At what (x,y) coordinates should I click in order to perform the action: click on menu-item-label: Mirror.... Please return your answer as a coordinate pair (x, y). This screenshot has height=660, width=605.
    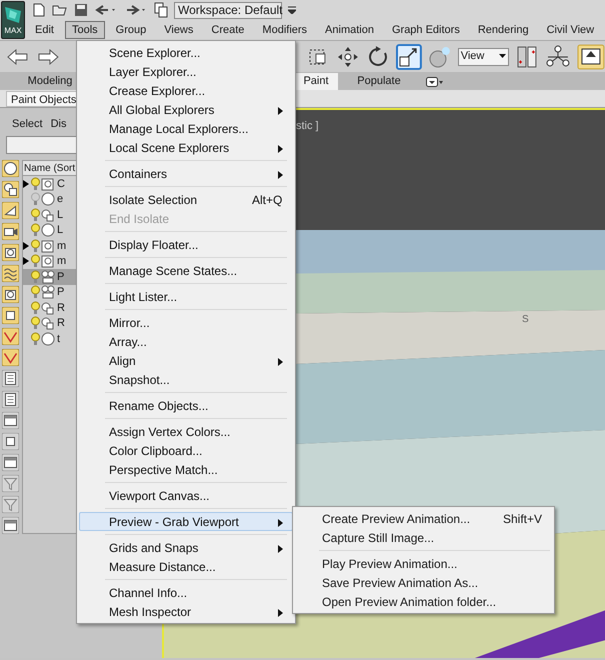
    Looking at the image, I should click on (129, 323).